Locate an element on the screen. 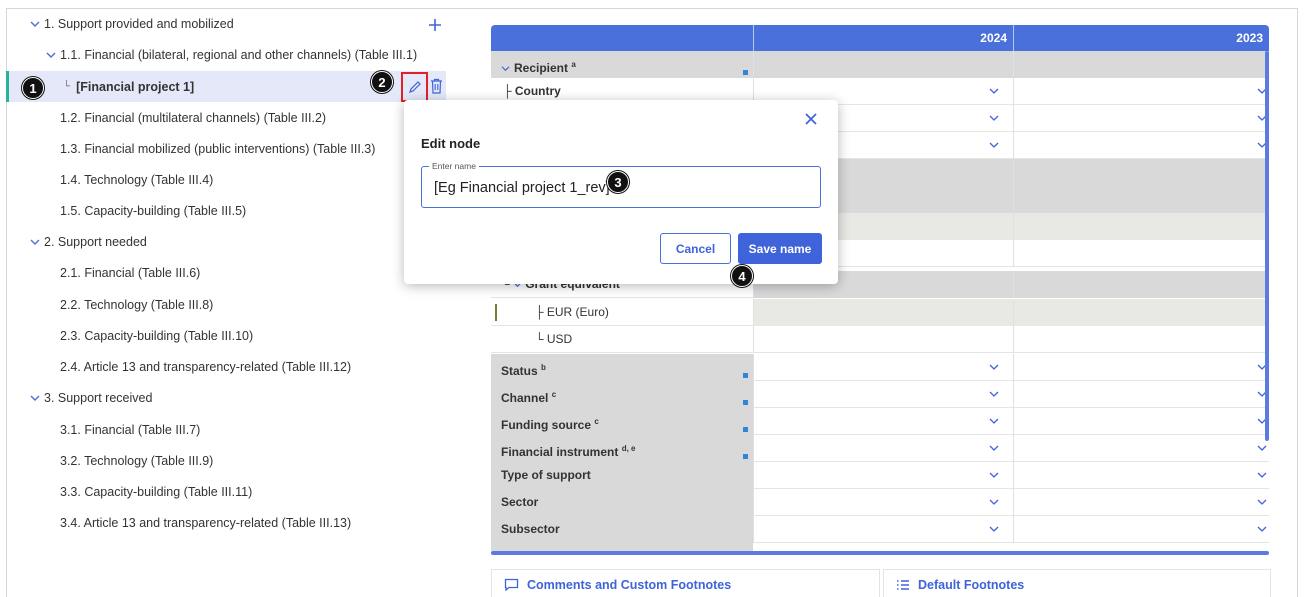  save-name-button: Save name is located at coordinates (780, 248).